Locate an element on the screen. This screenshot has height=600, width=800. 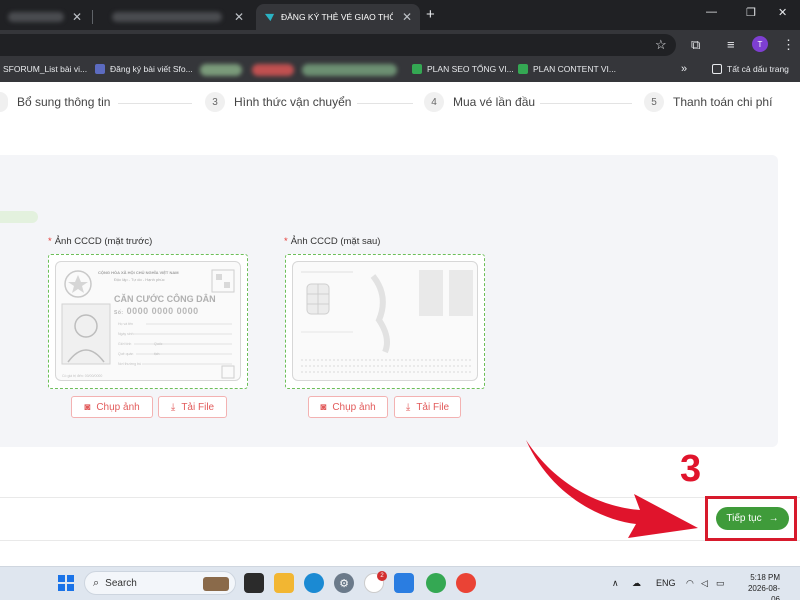
search-icon: ⌕ is located at coordinates (96, 582).